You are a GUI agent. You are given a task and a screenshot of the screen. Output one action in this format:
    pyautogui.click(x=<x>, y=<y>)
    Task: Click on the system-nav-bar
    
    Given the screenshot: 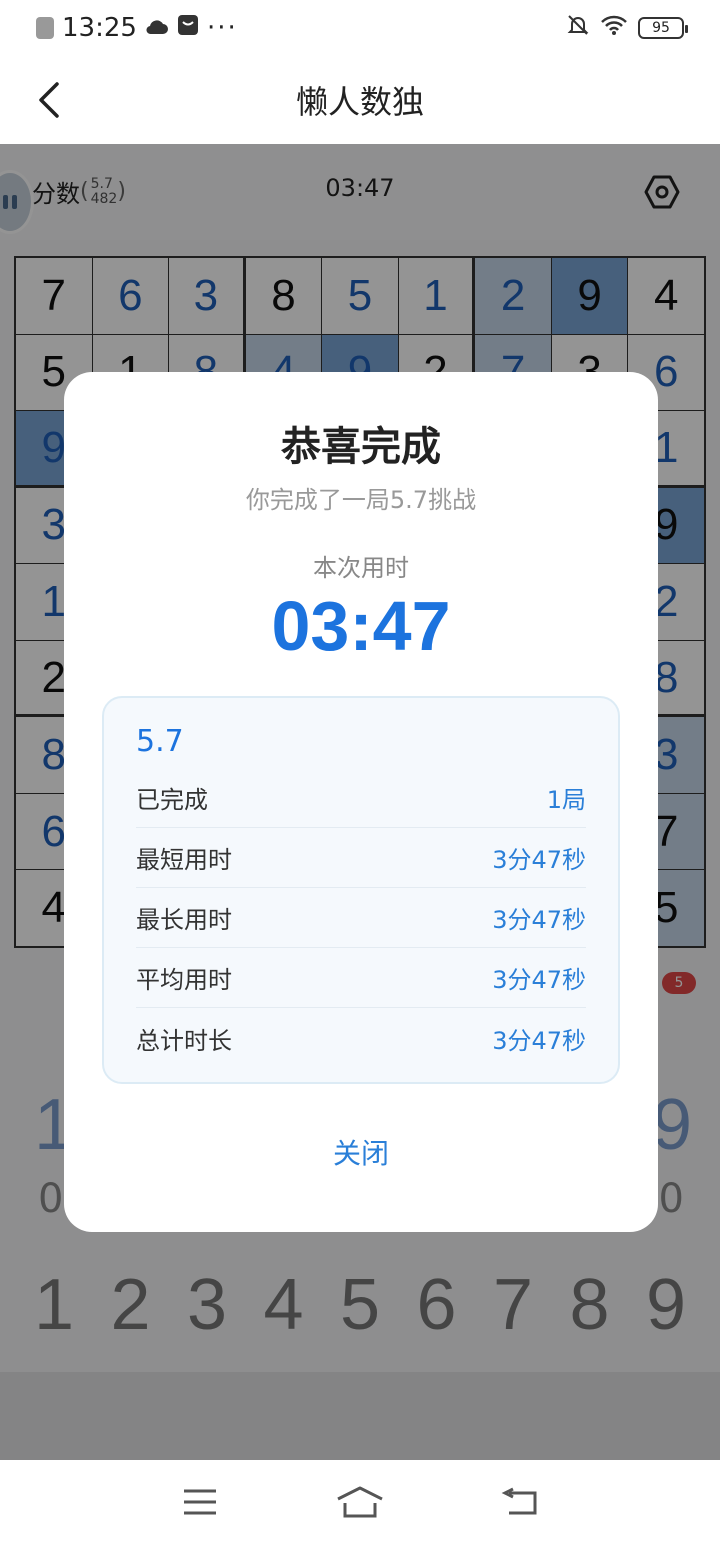 What is the action you would take?
    pyautogui.click(x=360, y=1502)
    